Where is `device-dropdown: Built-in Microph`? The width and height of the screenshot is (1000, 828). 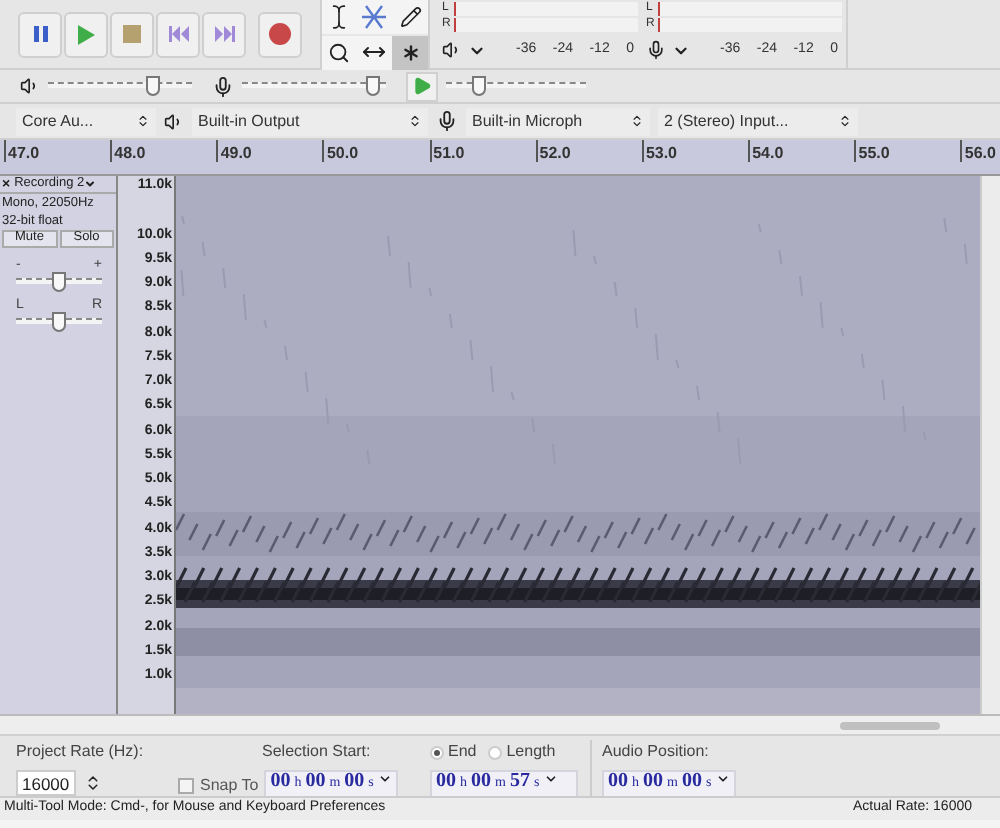 device-dropdown: Built-in Microph is located at coordinates (558, 121).